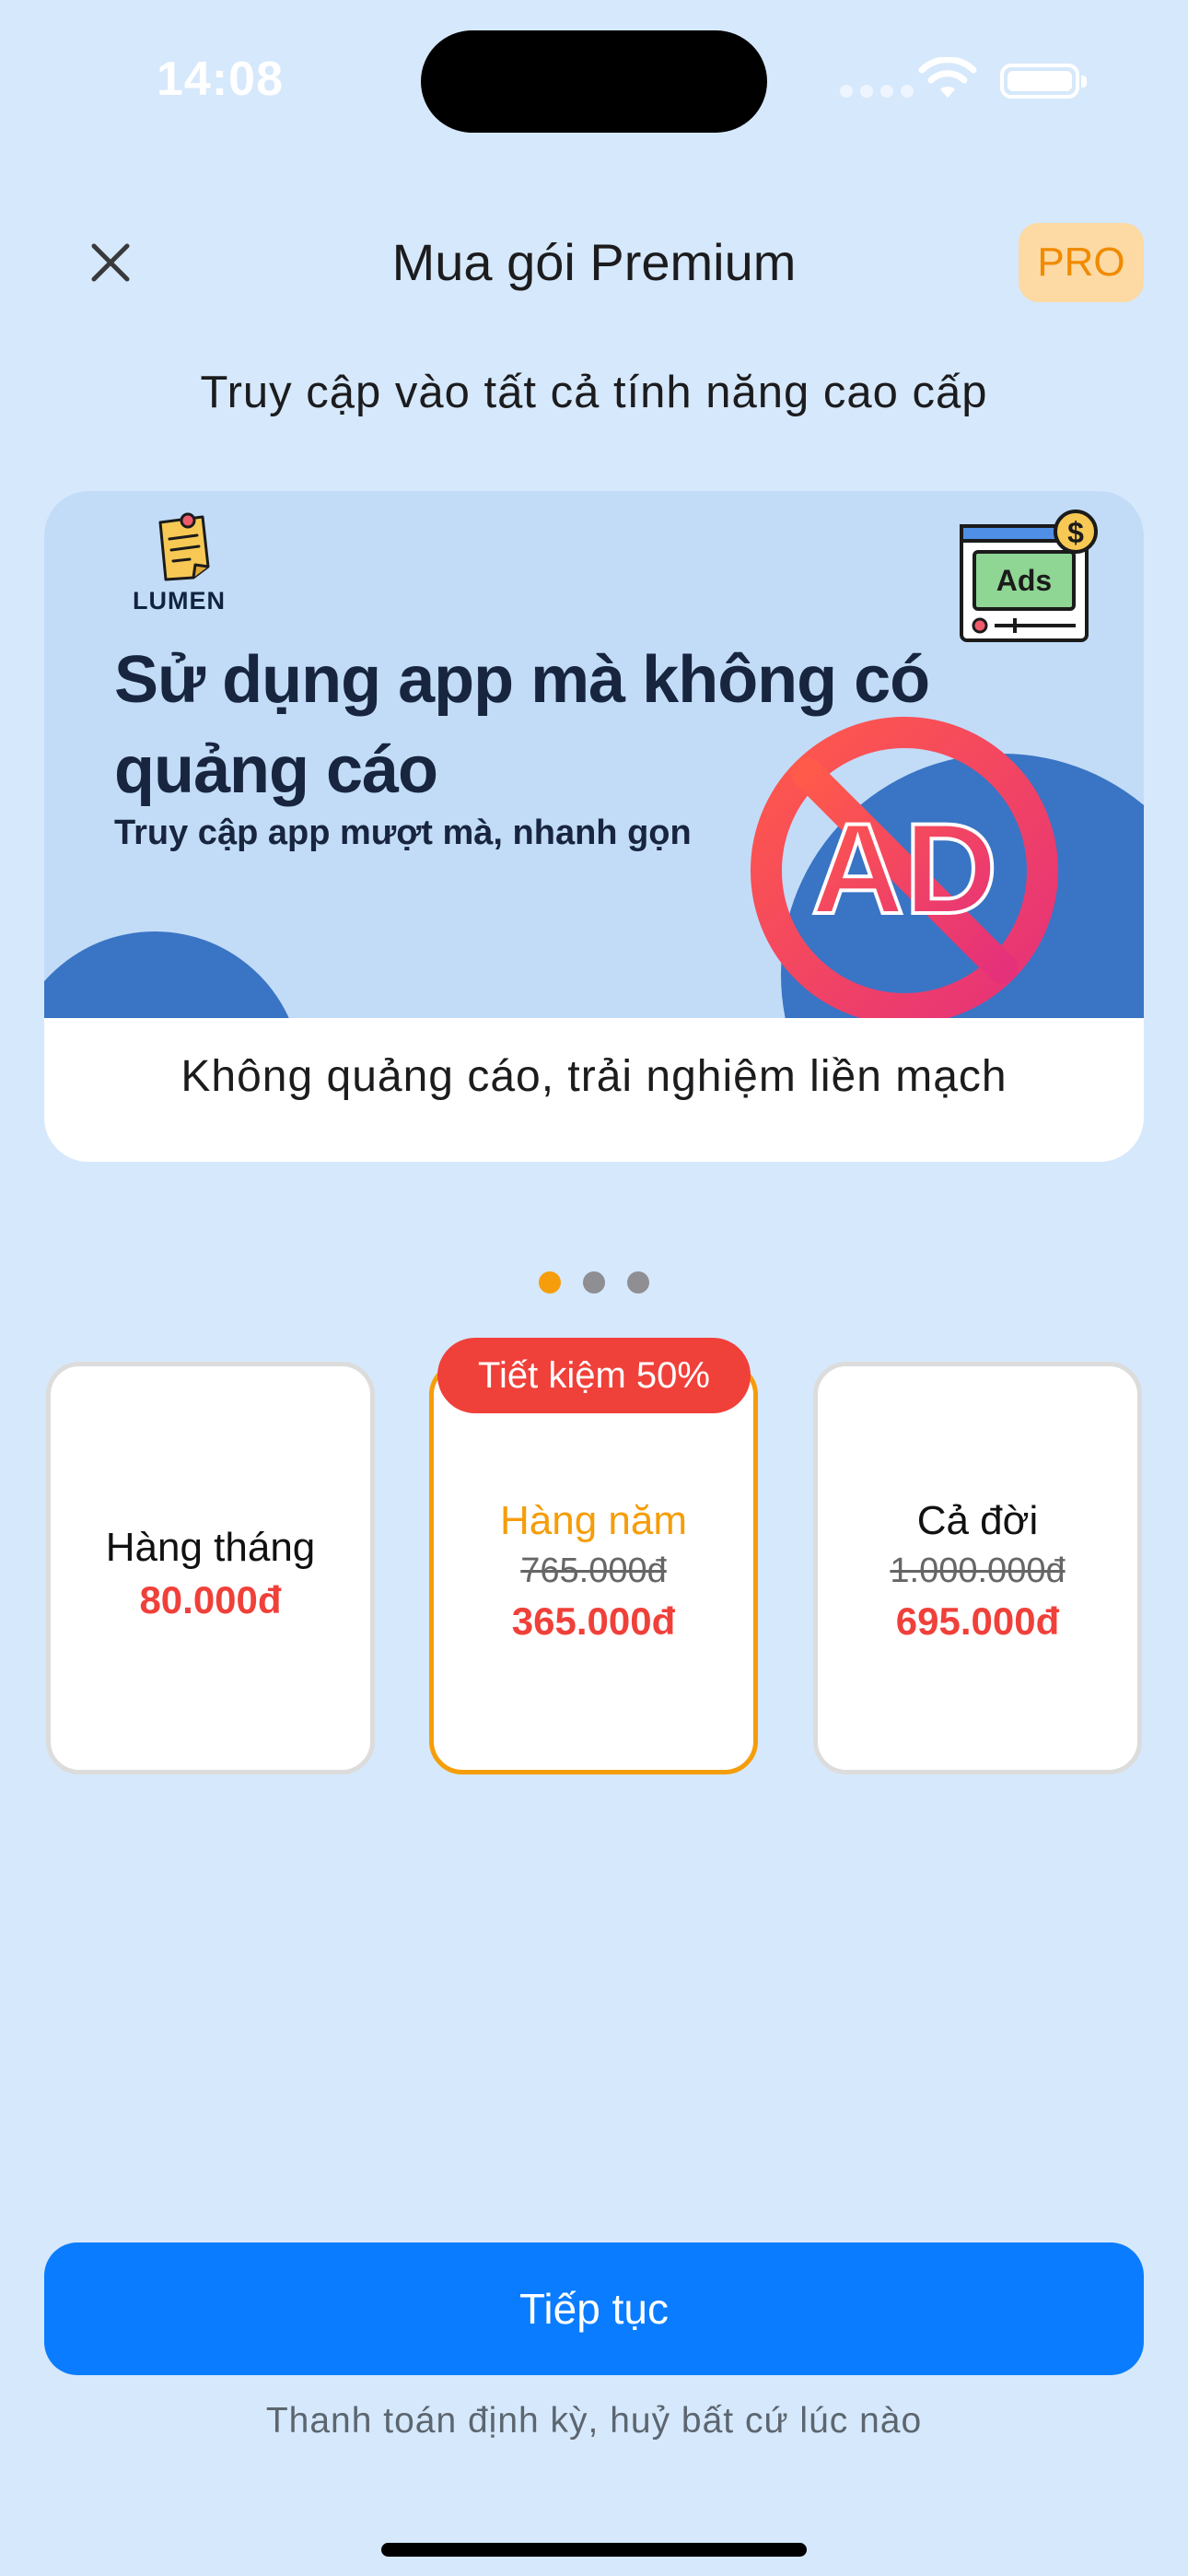 The height and width of the screenshot is (2576, 1188). I want to click on carousel-pager, so click(594, 1282).